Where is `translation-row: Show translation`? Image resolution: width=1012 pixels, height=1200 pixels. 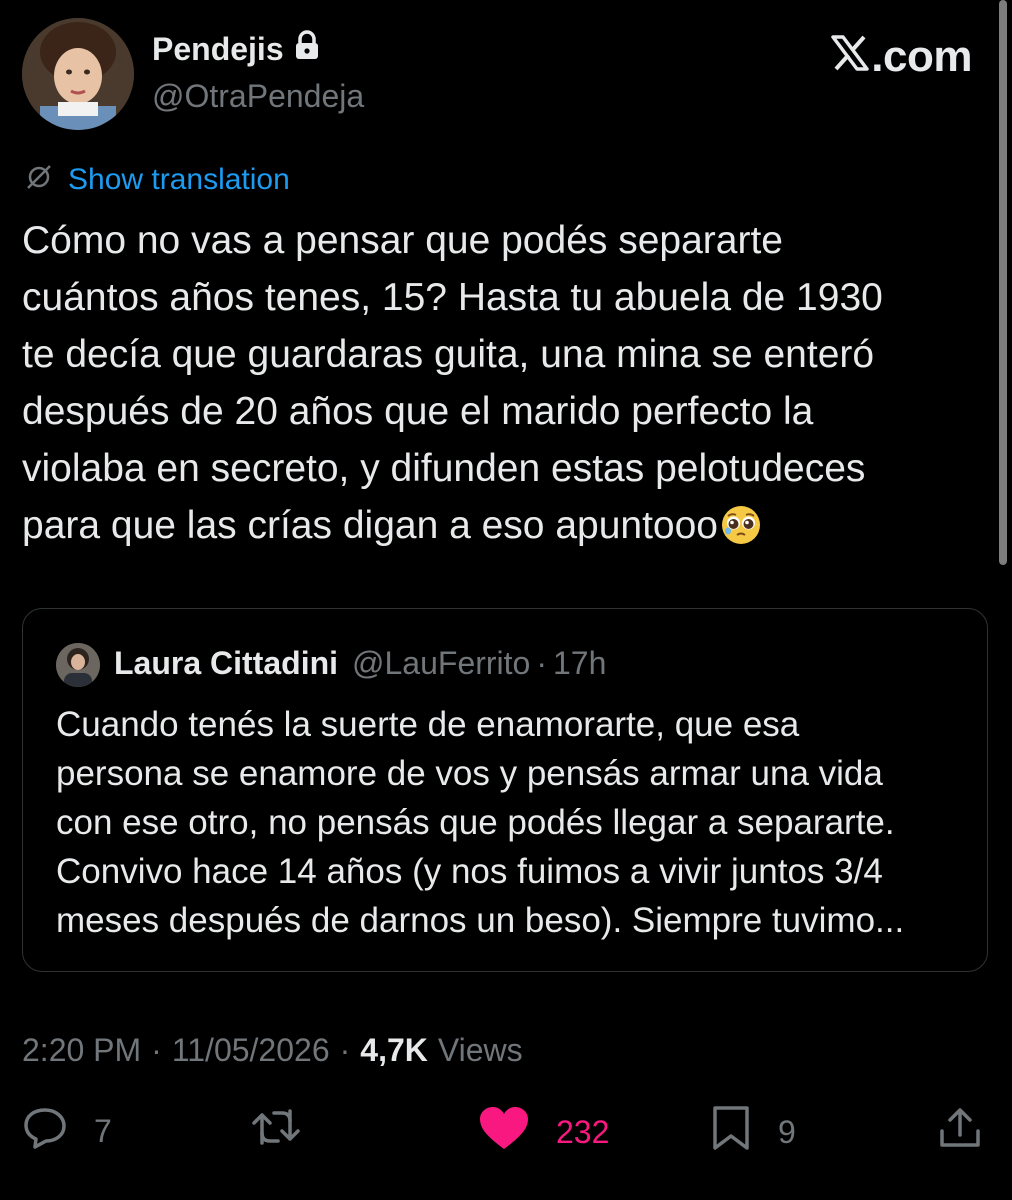 translation-row: Show translation is located at coordinates (157, 179).